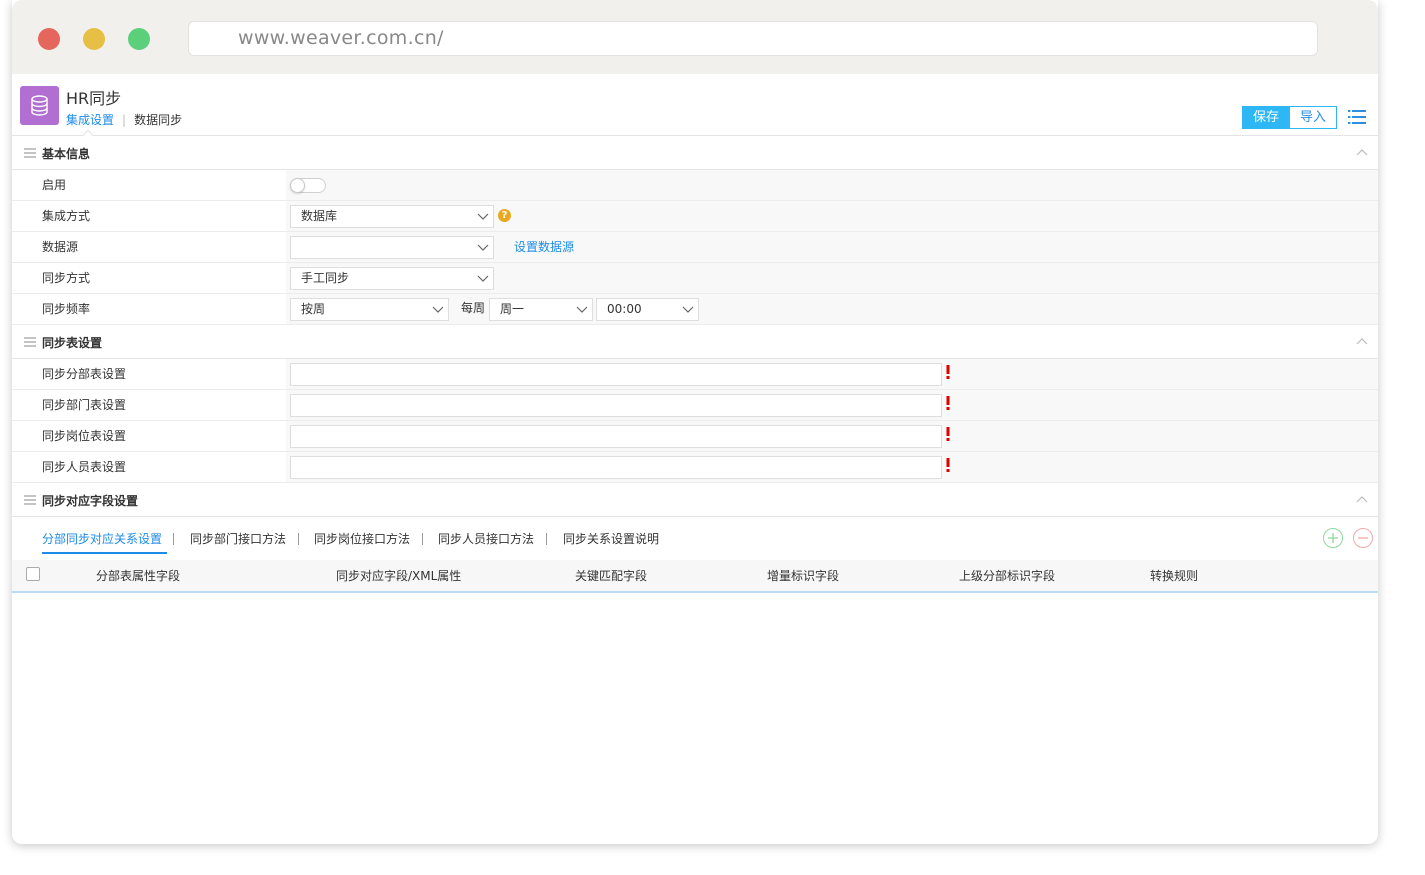  I want to click on frequency-label: 同步频率, so click(149, 309).